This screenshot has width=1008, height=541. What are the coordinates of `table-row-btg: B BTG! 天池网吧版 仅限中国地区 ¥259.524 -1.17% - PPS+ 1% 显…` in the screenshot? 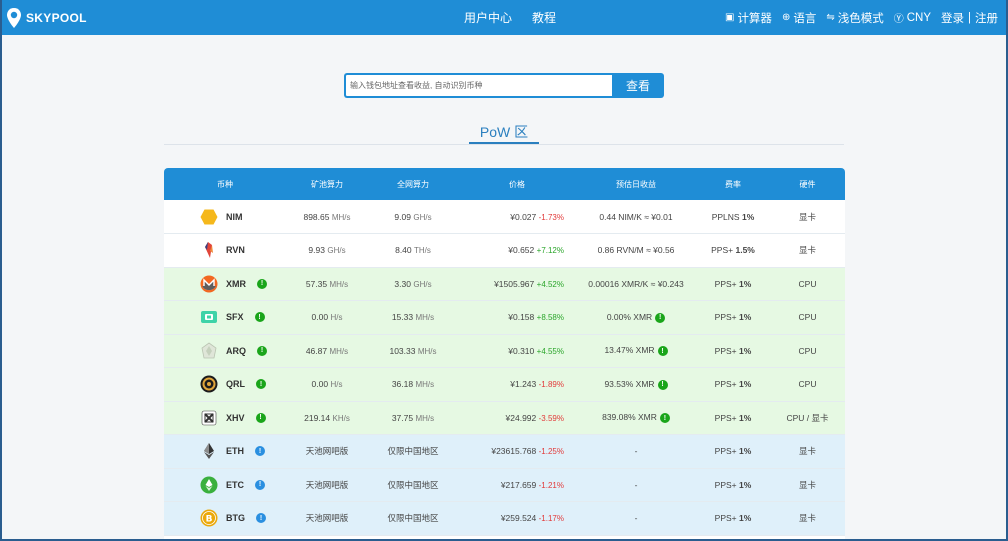 It's located at (504, 518).